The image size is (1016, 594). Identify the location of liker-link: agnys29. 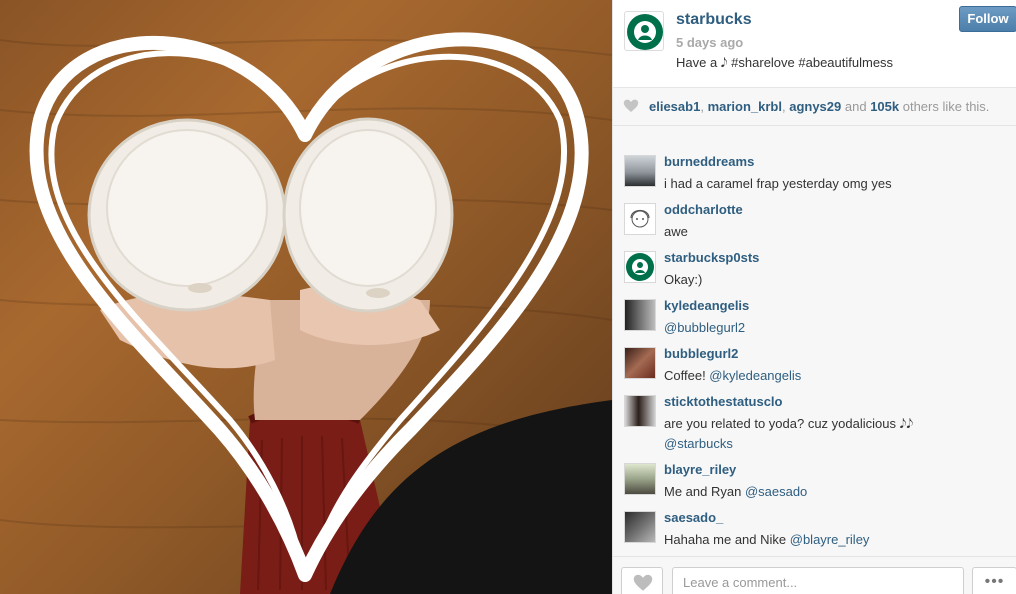
(815, 106).